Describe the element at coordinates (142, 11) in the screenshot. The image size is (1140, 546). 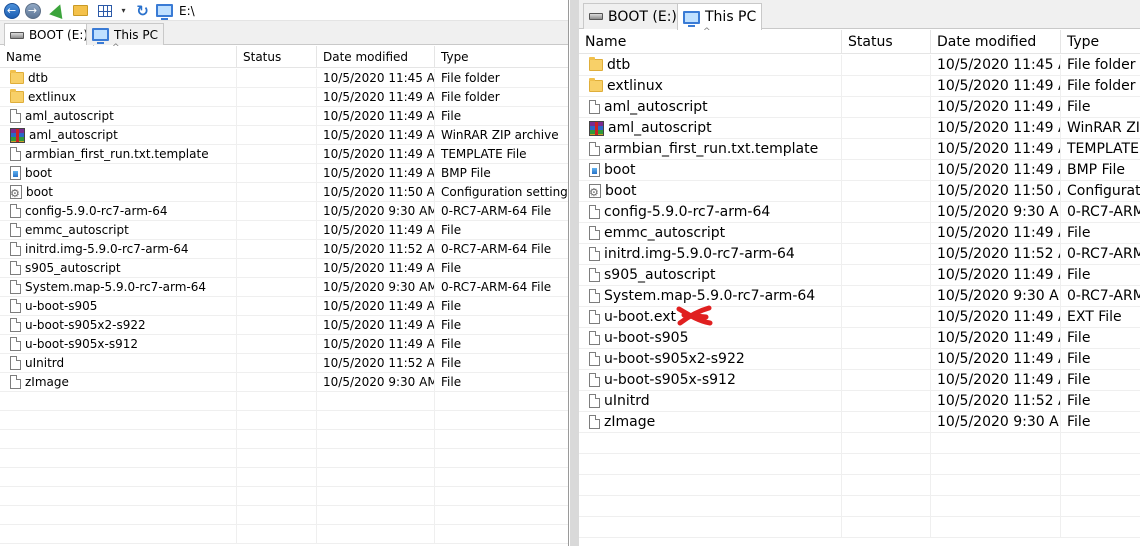
I see `refresh-button: ↻` at that location.